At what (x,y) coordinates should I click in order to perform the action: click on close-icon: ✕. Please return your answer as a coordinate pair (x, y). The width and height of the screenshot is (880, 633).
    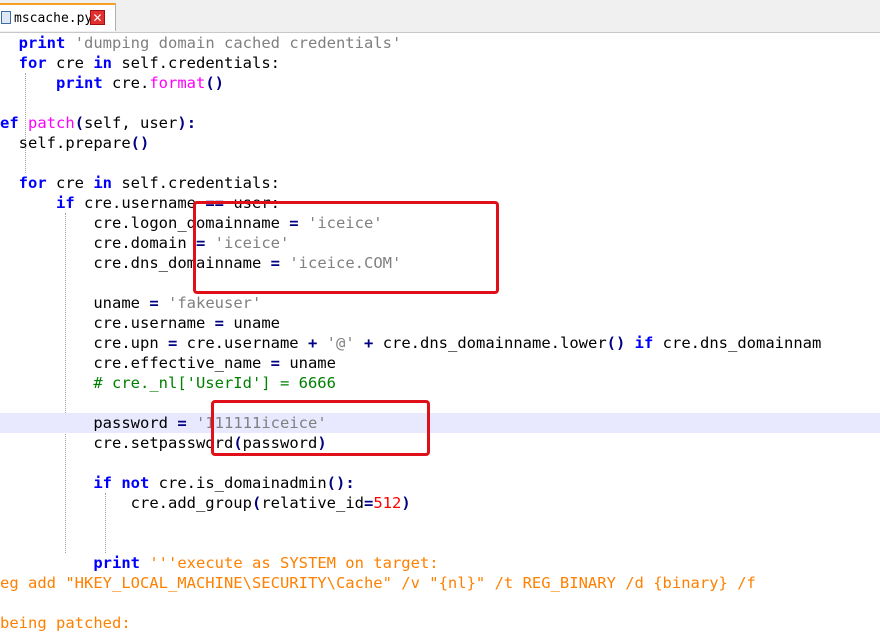
    Looking at the image, I should click on (97, 17).